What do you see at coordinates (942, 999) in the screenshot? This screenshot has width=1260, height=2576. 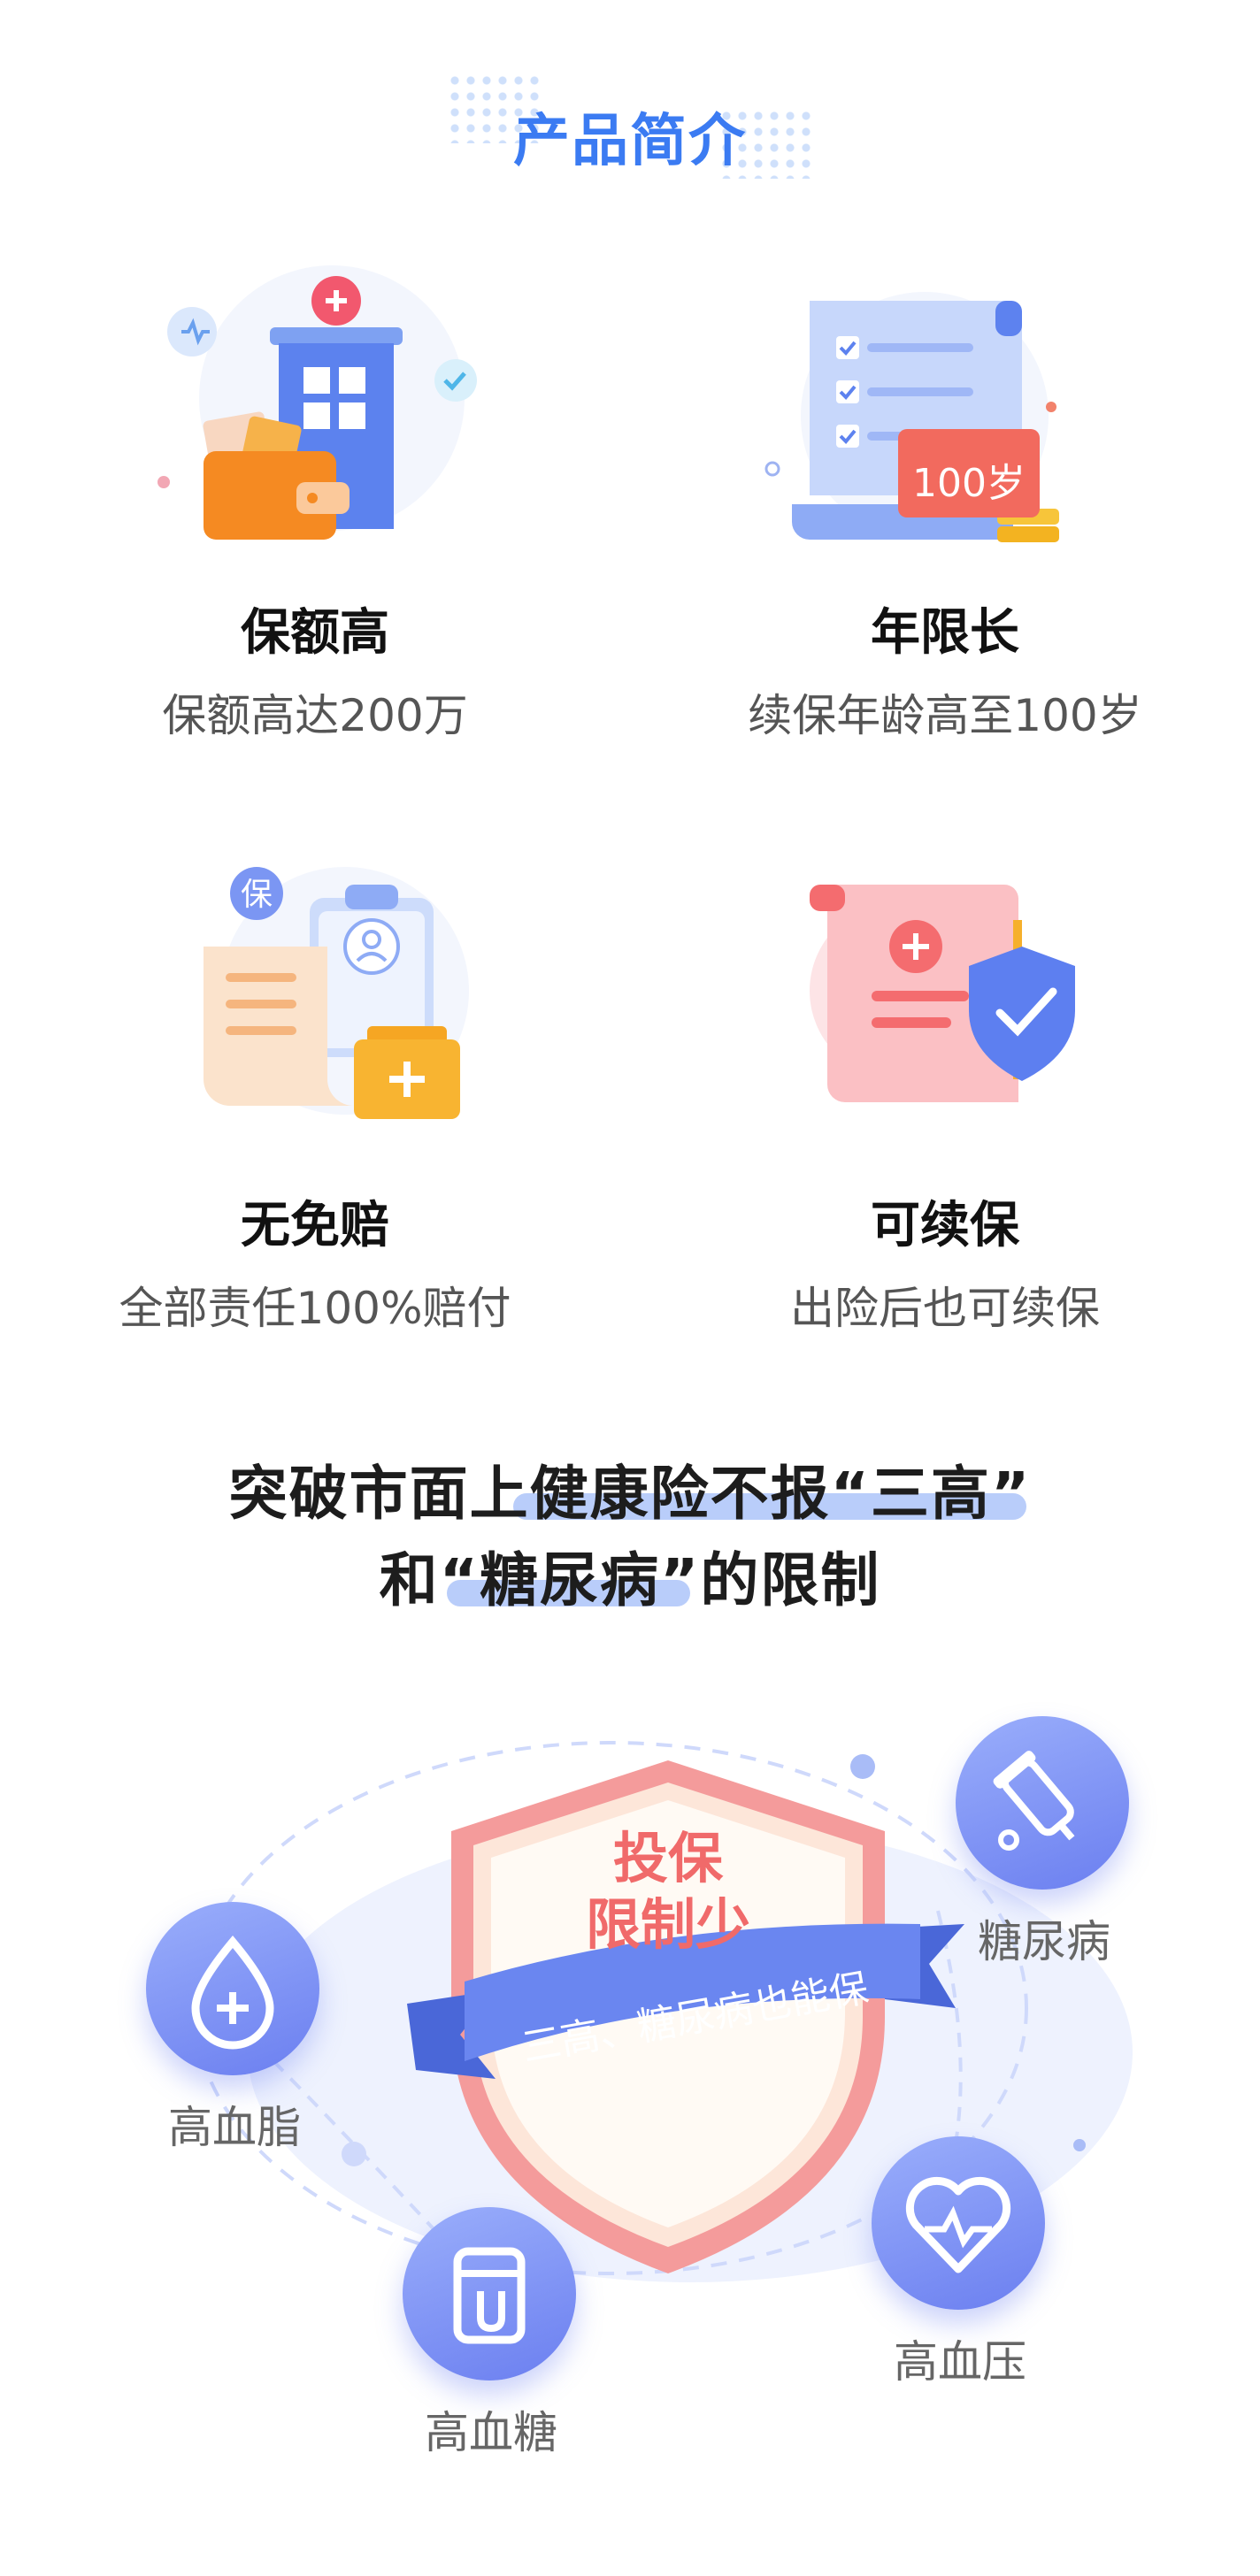 I see `document-shield-illustration` at bounding box center [942, 999].